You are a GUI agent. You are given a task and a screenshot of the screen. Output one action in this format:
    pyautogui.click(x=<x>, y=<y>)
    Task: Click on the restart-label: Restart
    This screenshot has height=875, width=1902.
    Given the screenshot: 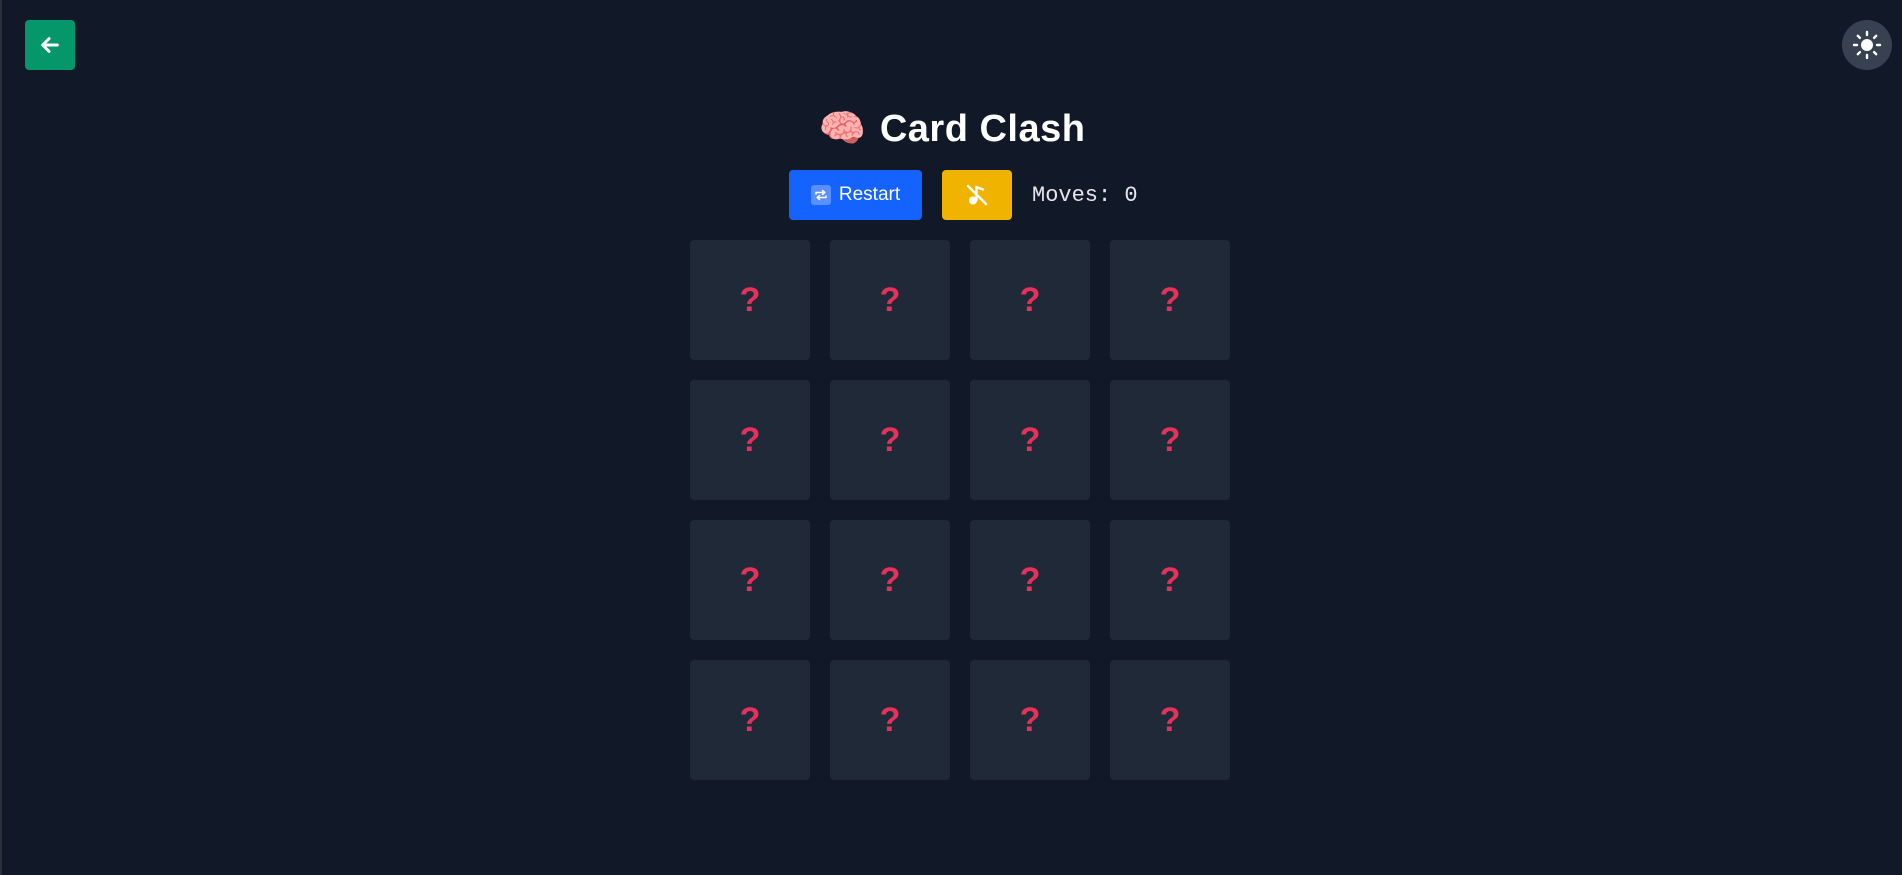 What is the action you would take?
    pyautogui.click(x=869, y=194)
    